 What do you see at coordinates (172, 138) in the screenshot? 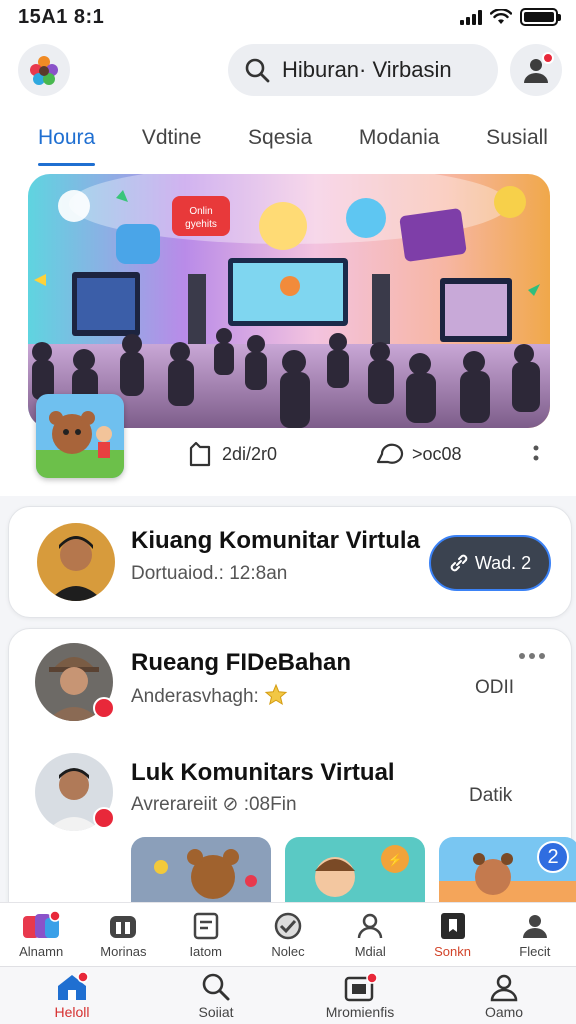
I see `tab-vdtine: Vdtine` at bounding box center [172, 138].